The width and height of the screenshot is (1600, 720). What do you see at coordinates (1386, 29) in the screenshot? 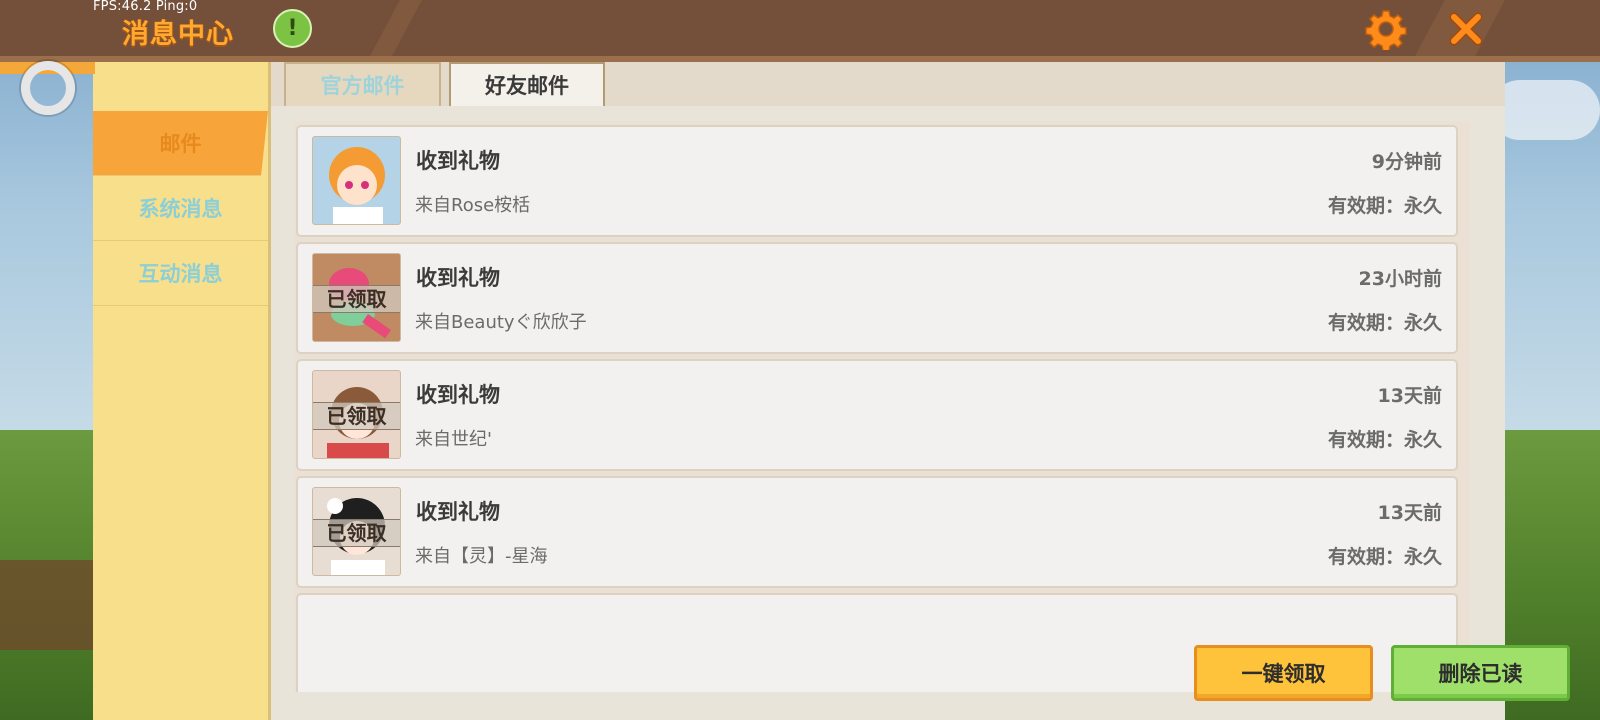
I see `gear-icon` at bounding box center [1386, 29].